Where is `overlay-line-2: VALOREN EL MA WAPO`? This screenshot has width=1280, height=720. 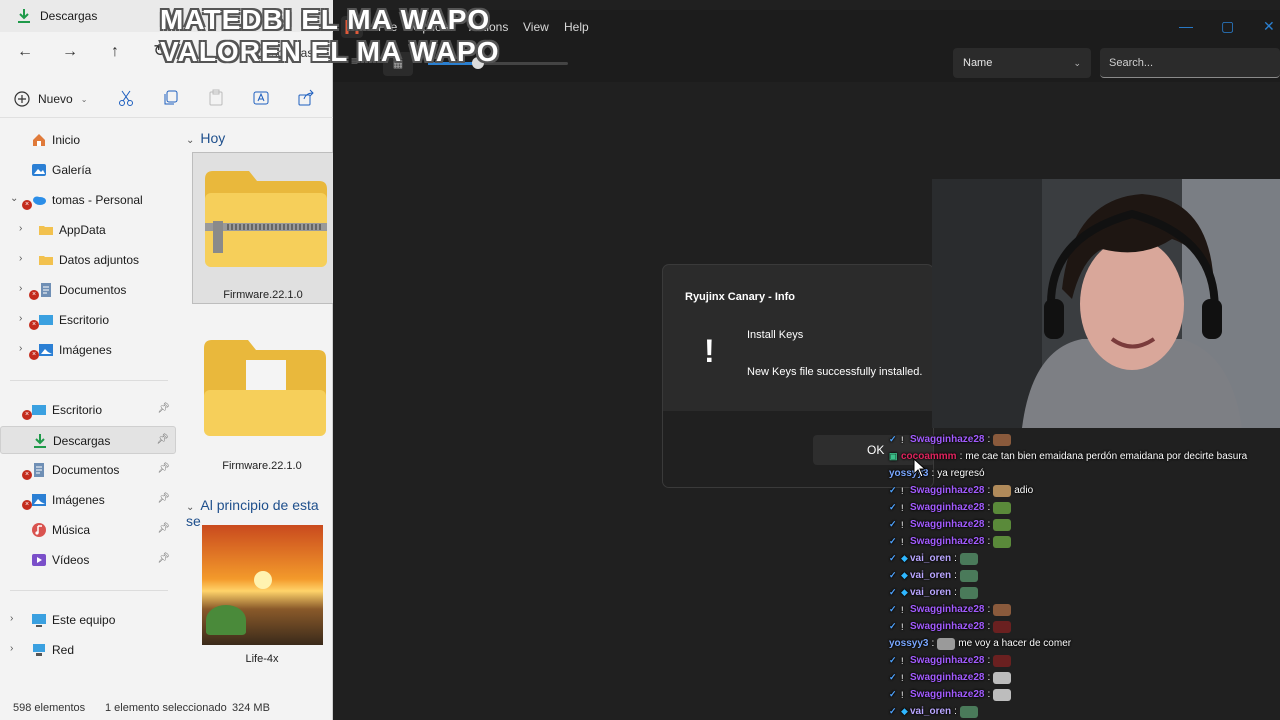 overlay-line-2: VALOREN EL MA WAPO is located at coordinates (330, 51).